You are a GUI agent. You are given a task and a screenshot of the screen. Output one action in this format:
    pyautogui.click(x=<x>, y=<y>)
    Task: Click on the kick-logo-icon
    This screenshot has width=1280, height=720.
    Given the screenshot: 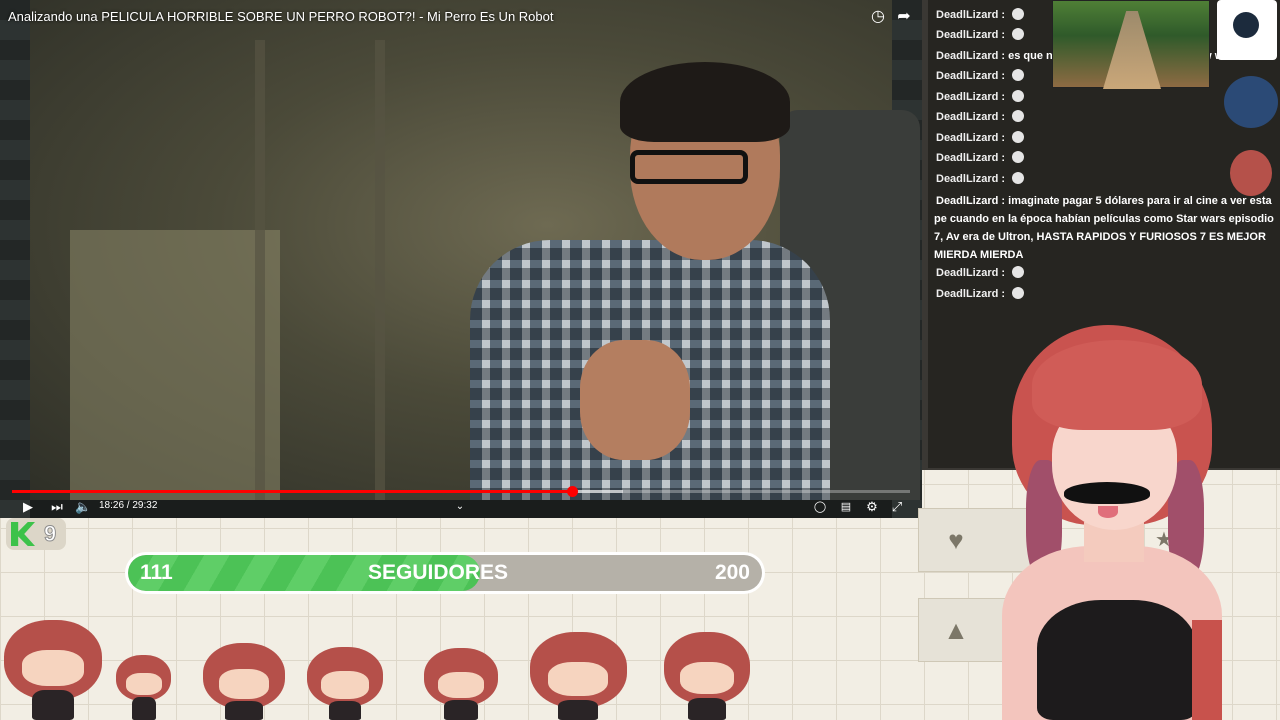 What is the action you would take?
    pyautogui.click(x=23, y=534)
    